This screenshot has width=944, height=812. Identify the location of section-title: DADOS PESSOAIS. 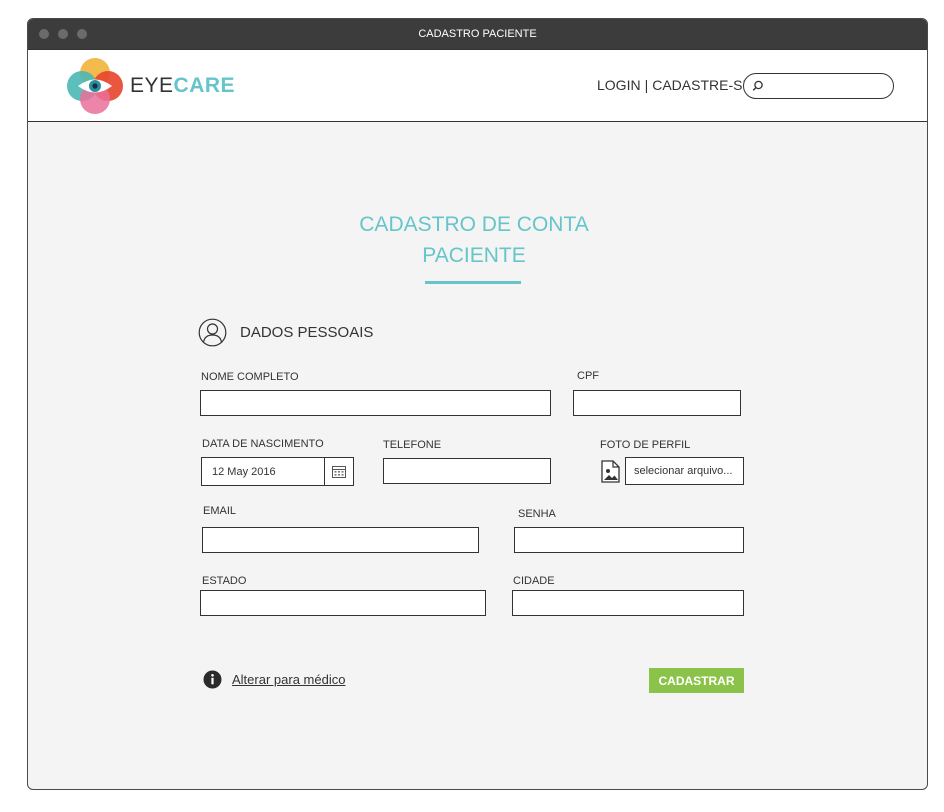
(307, 332).